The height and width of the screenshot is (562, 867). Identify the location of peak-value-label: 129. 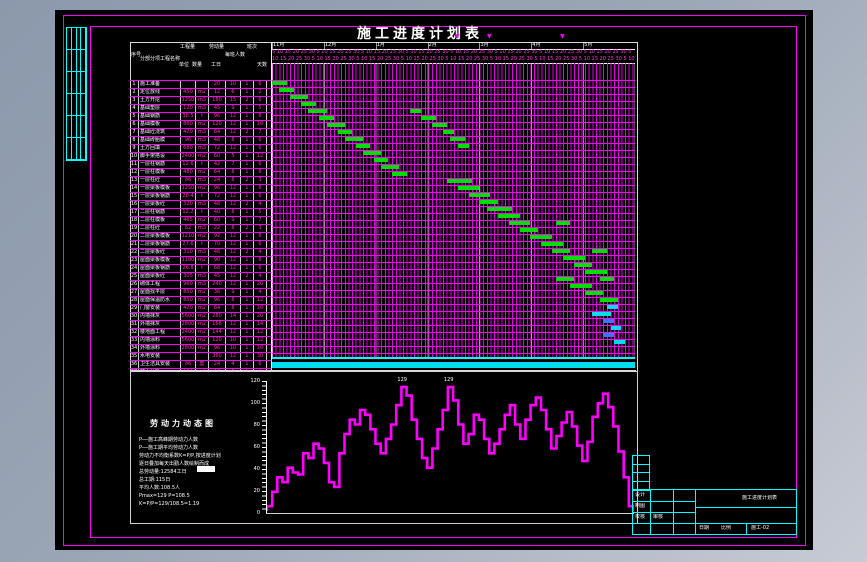
(402, 380).